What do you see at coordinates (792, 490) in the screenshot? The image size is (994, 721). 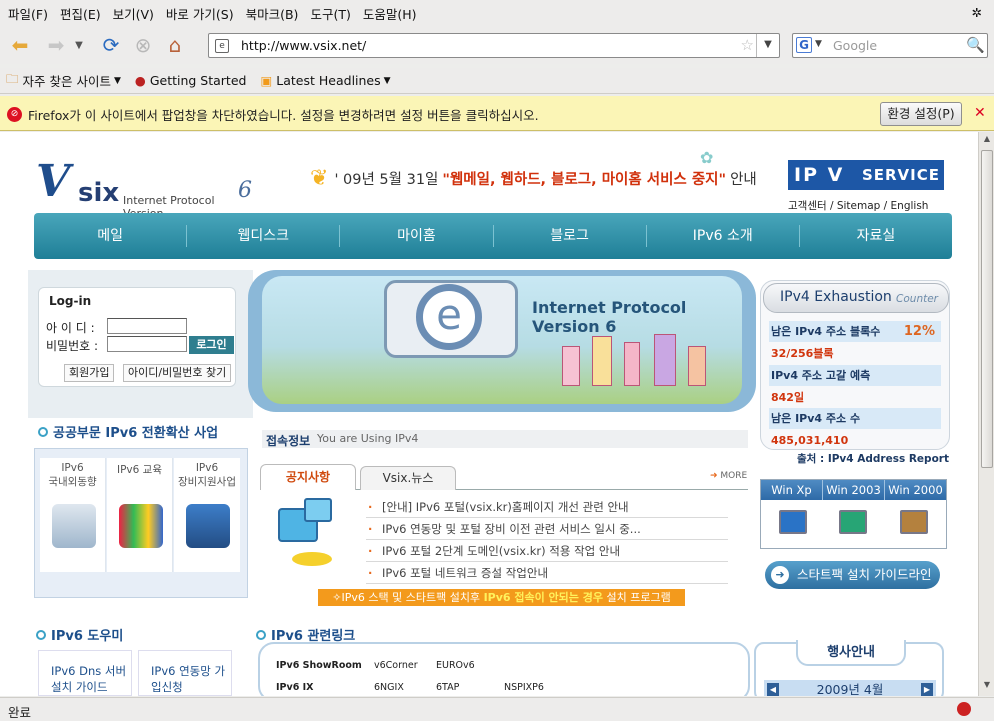 I see `win-xp-label: Win Xp` at bounding box center [792, 490].